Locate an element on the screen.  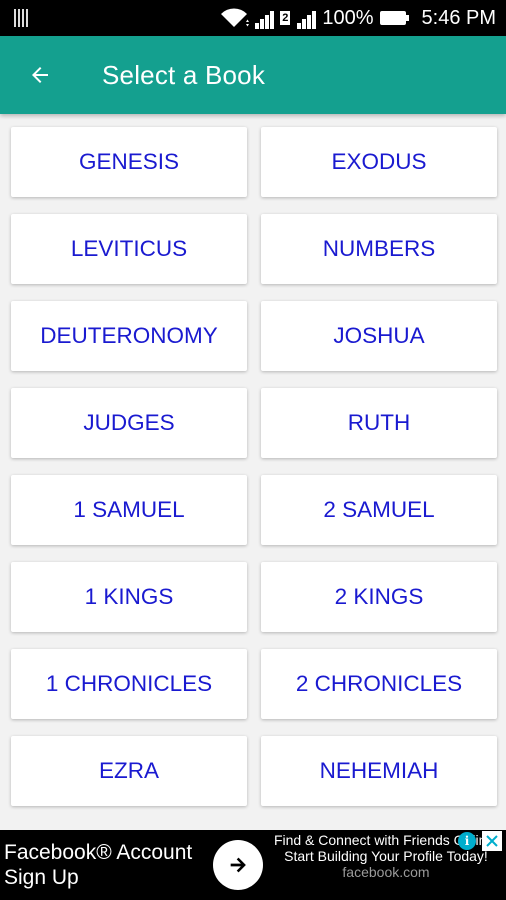
book-button-nehemiah: NEHEMIAH is located at coordinates (379, 771).